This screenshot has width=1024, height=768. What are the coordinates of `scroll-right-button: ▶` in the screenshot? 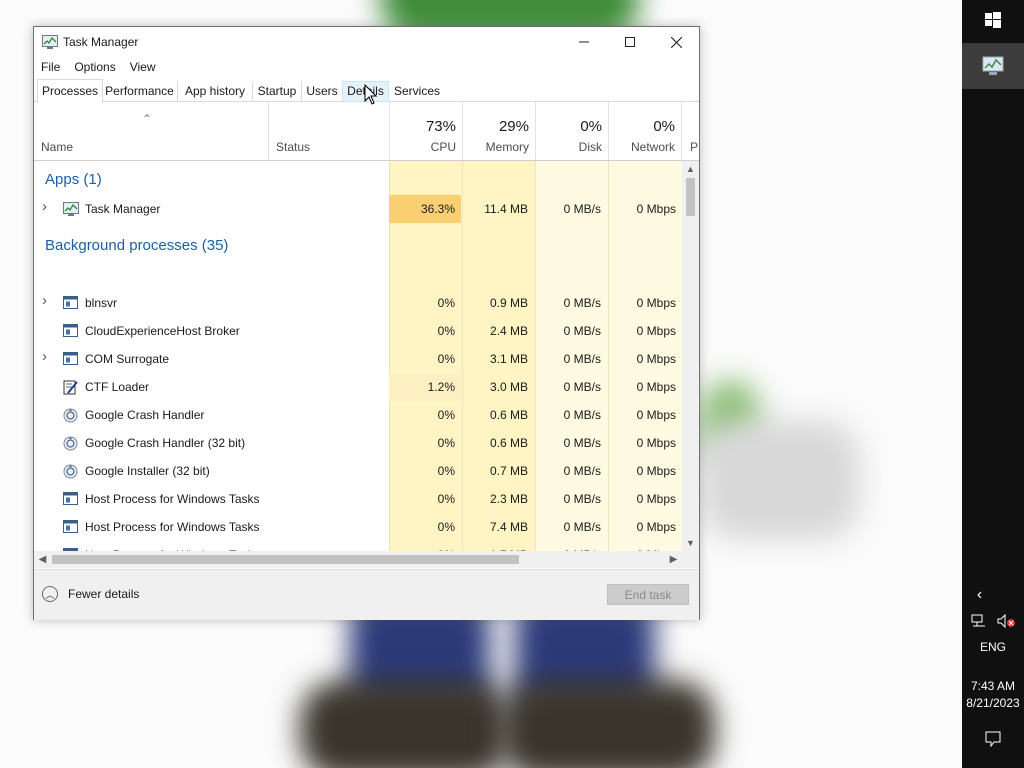 It's located at (673, 559).